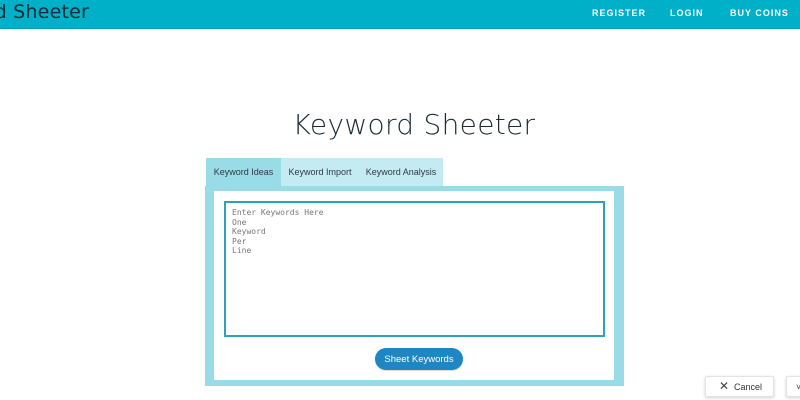 This screenshot has height=400, width=800. I want to click on sheet-keywords-button: Sheet Keywords, so click(419, 359).